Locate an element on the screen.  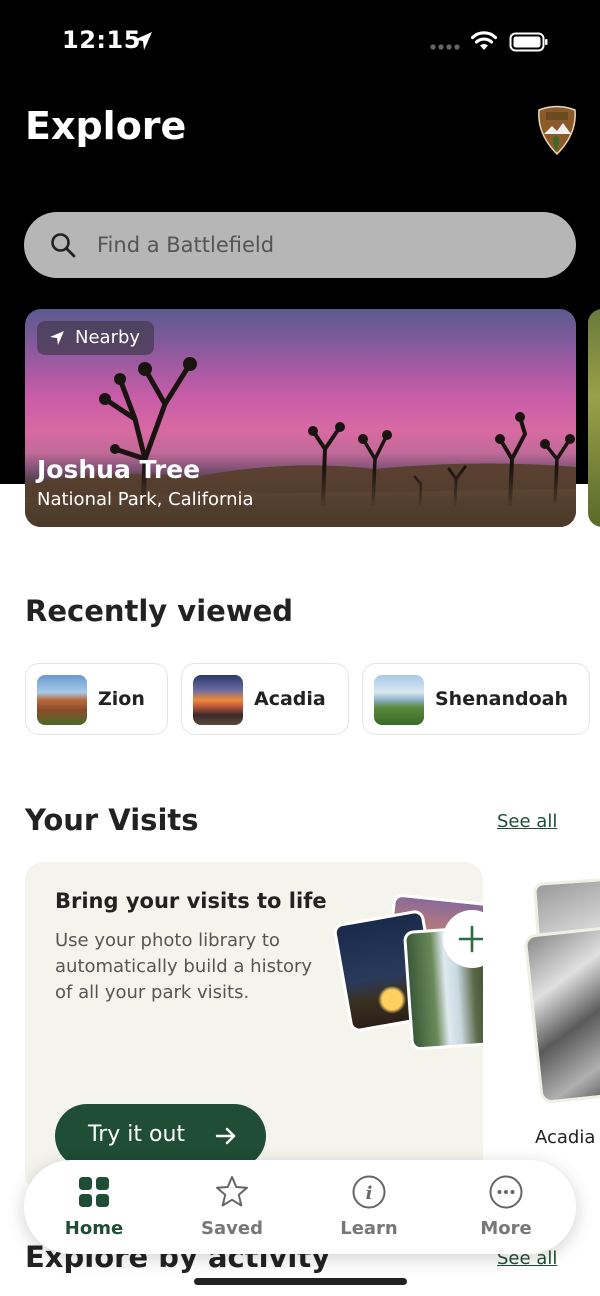
zion-thumbnail is located at coordinates (62, 700).